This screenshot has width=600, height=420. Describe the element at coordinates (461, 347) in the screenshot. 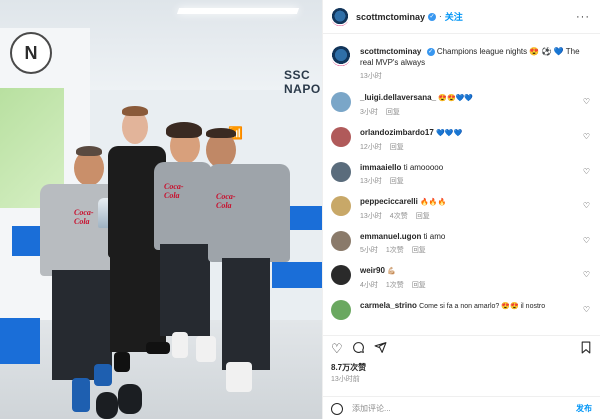

I see `action-bar: ♡` at that location.